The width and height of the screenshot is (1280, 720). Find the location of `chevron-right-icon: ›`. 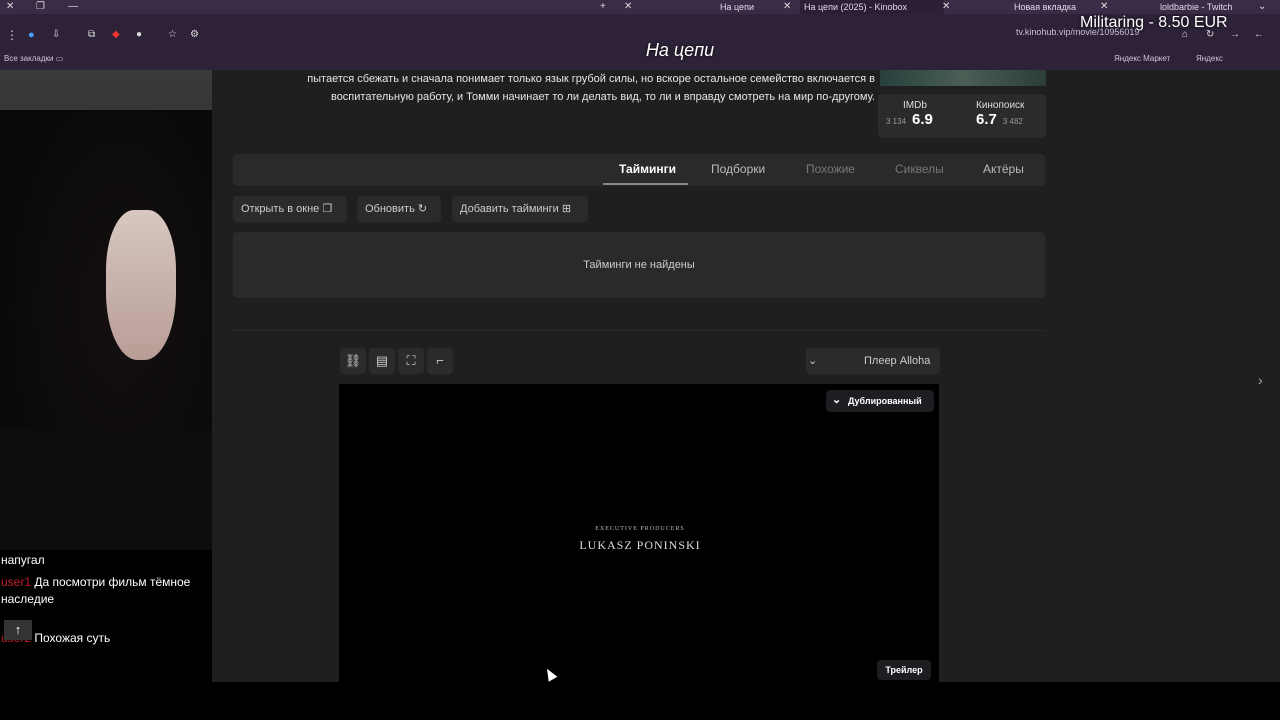

chevron-right-icon: › is located at coordinates (1260, 380).